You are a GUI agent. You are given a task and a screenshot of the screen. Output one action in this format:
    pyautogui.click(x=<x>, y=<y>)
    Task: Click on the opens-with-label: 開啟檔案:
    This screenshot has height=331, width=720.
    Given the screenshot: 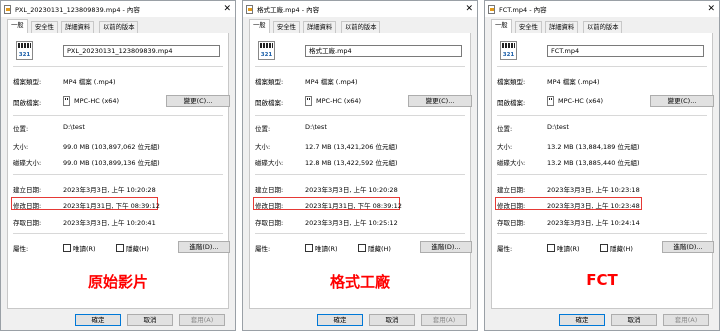 What is the action you would take?
    pyautogui.click(x=511, y=103)
    